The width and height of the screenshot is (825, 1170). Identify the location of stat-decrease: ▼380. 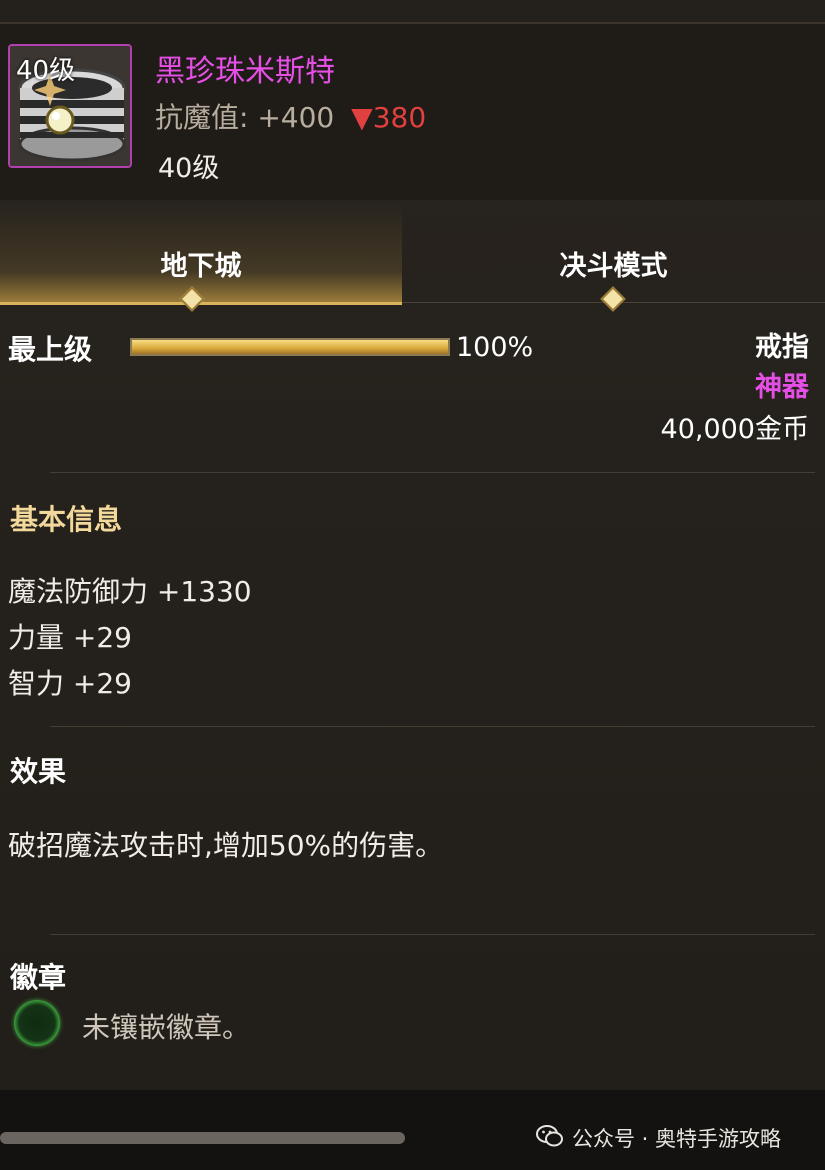
(389, 117).